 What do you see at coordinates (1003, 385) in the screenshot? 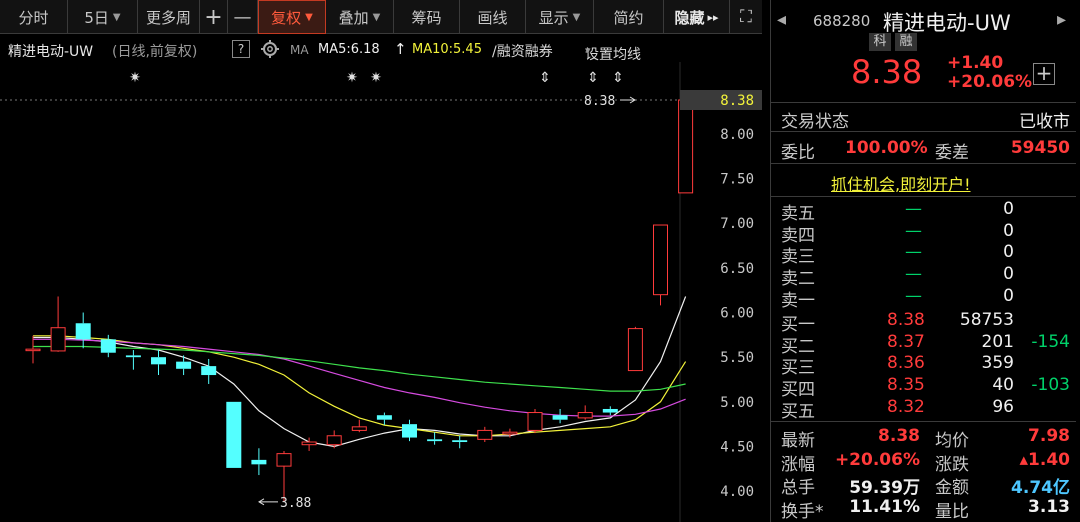
I see `bid-volume: 40` at bounding box center [1003, 385].